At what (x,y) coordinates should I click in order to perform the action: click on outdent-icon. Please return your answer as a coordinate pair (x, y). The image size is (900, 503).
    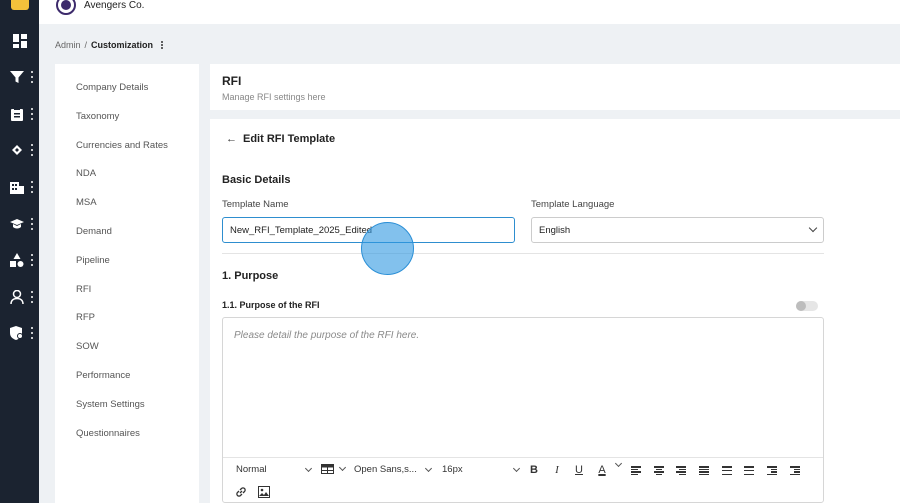
    Looking at the image, I should click on (795, 470).